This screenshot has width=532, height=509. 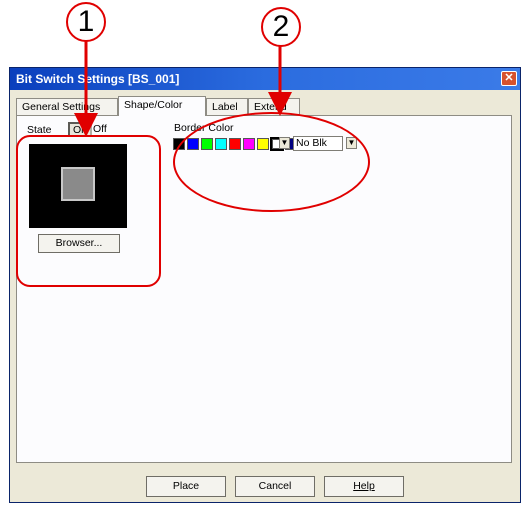 I want to click on tab-label: Label, so click(x=227, y=106).